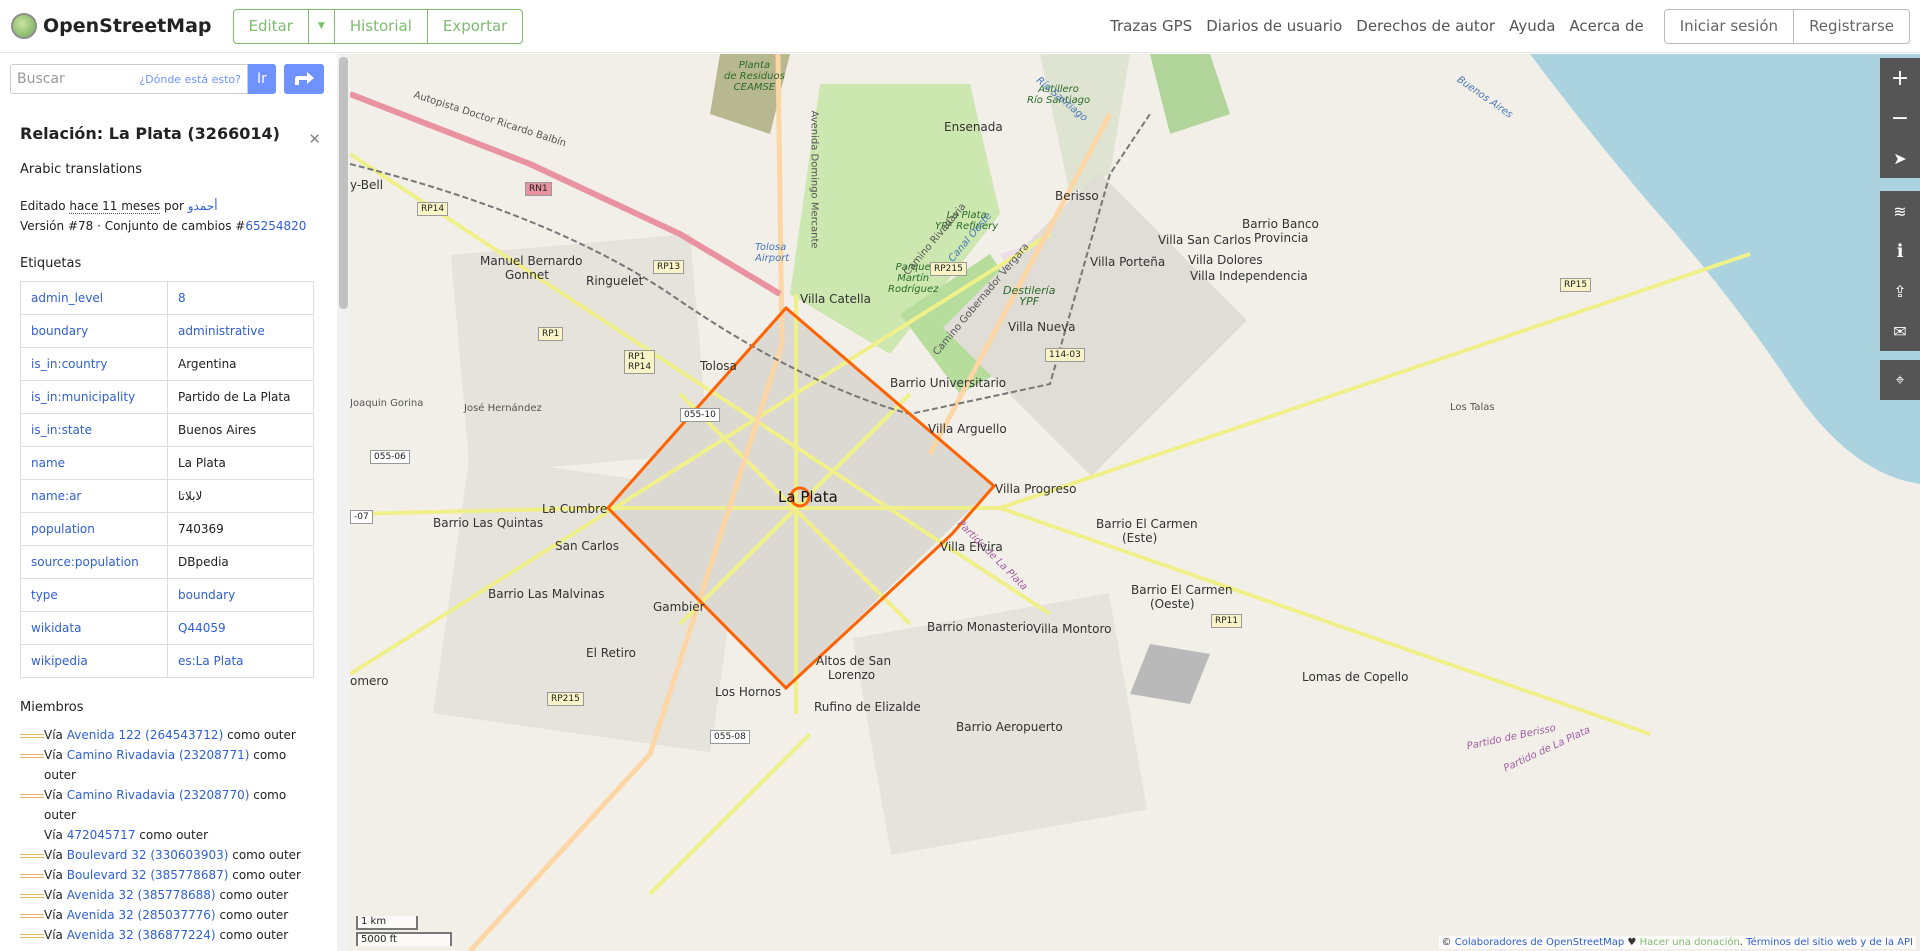 The height and width of the screenshot is (951, 1920). Describe the element at coordinates (1606, 26) in the screenshot. I see `nav-about: Acerca de` at that location.